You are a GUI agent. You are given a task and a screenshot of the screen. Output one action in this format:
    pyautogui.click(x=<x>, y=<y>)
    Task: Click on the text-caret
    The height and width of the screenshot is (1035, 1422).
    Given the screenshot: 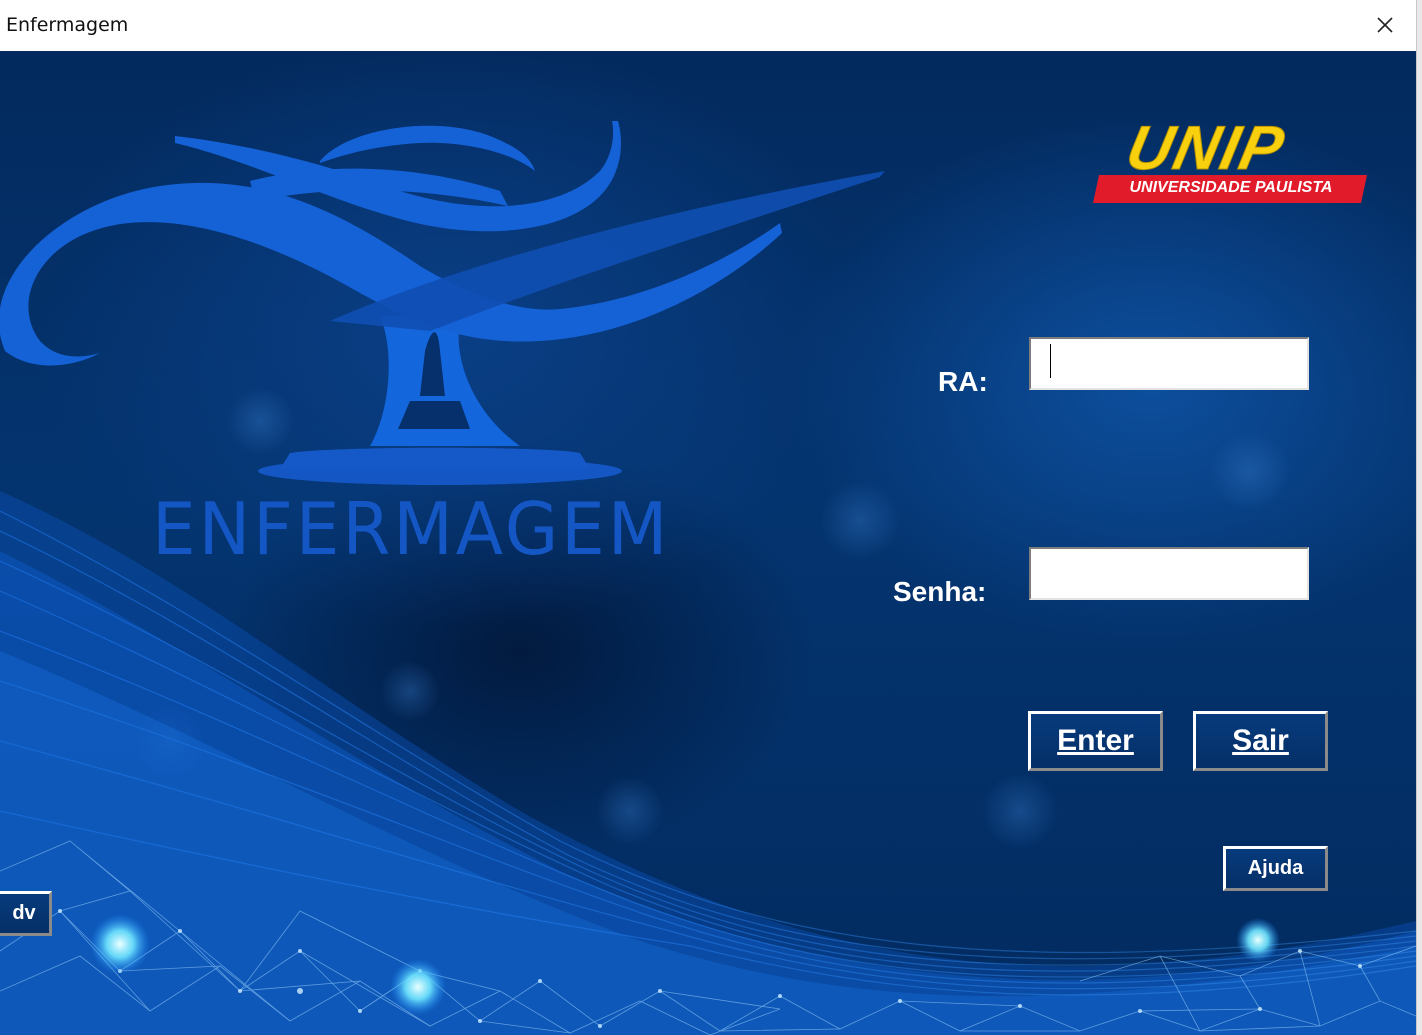 What is the action you would take?
    pyautogui.click(x=1050, y=361)
    